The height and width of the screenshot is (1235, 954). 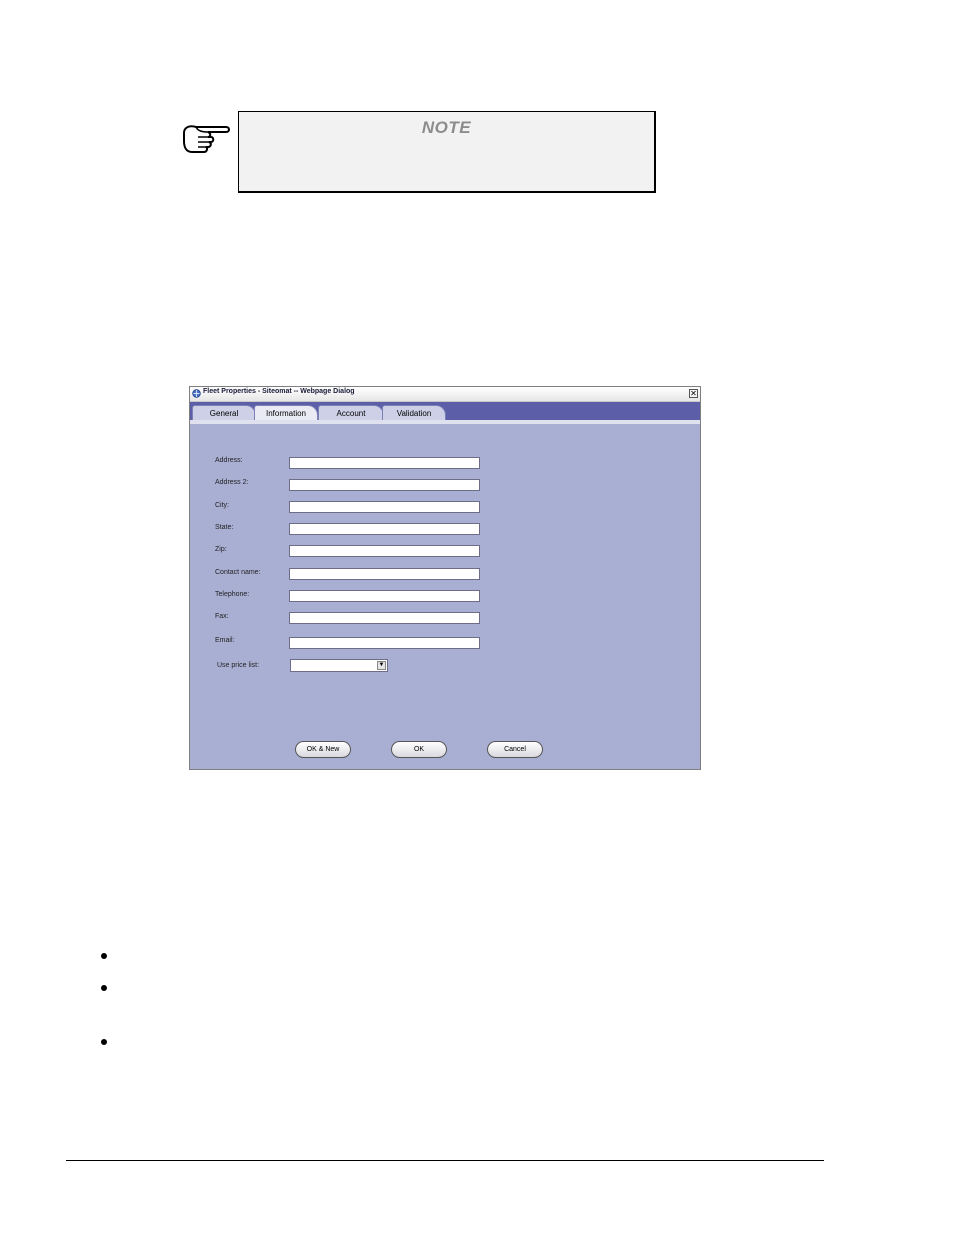 I want to click on ok-new-button: OK & New, so click(x=323, y=749).